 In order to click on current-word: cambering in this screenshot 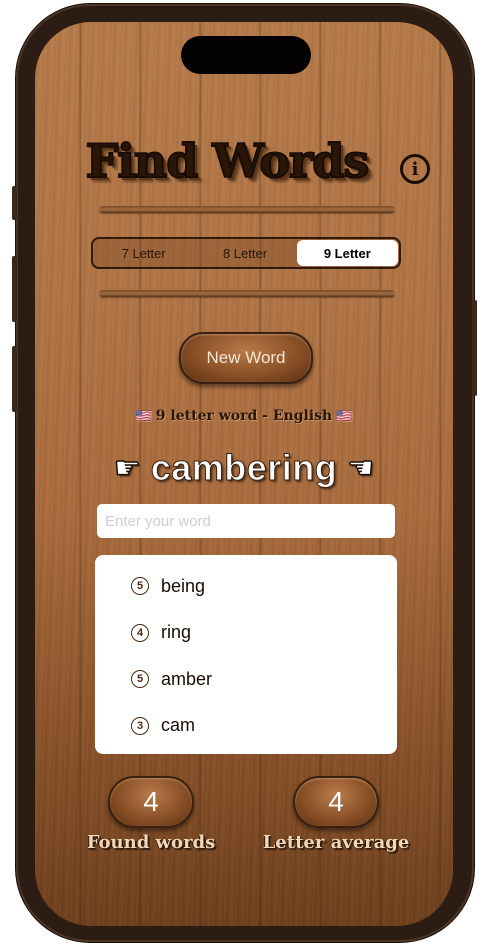, I will do `click(244, 468)`.